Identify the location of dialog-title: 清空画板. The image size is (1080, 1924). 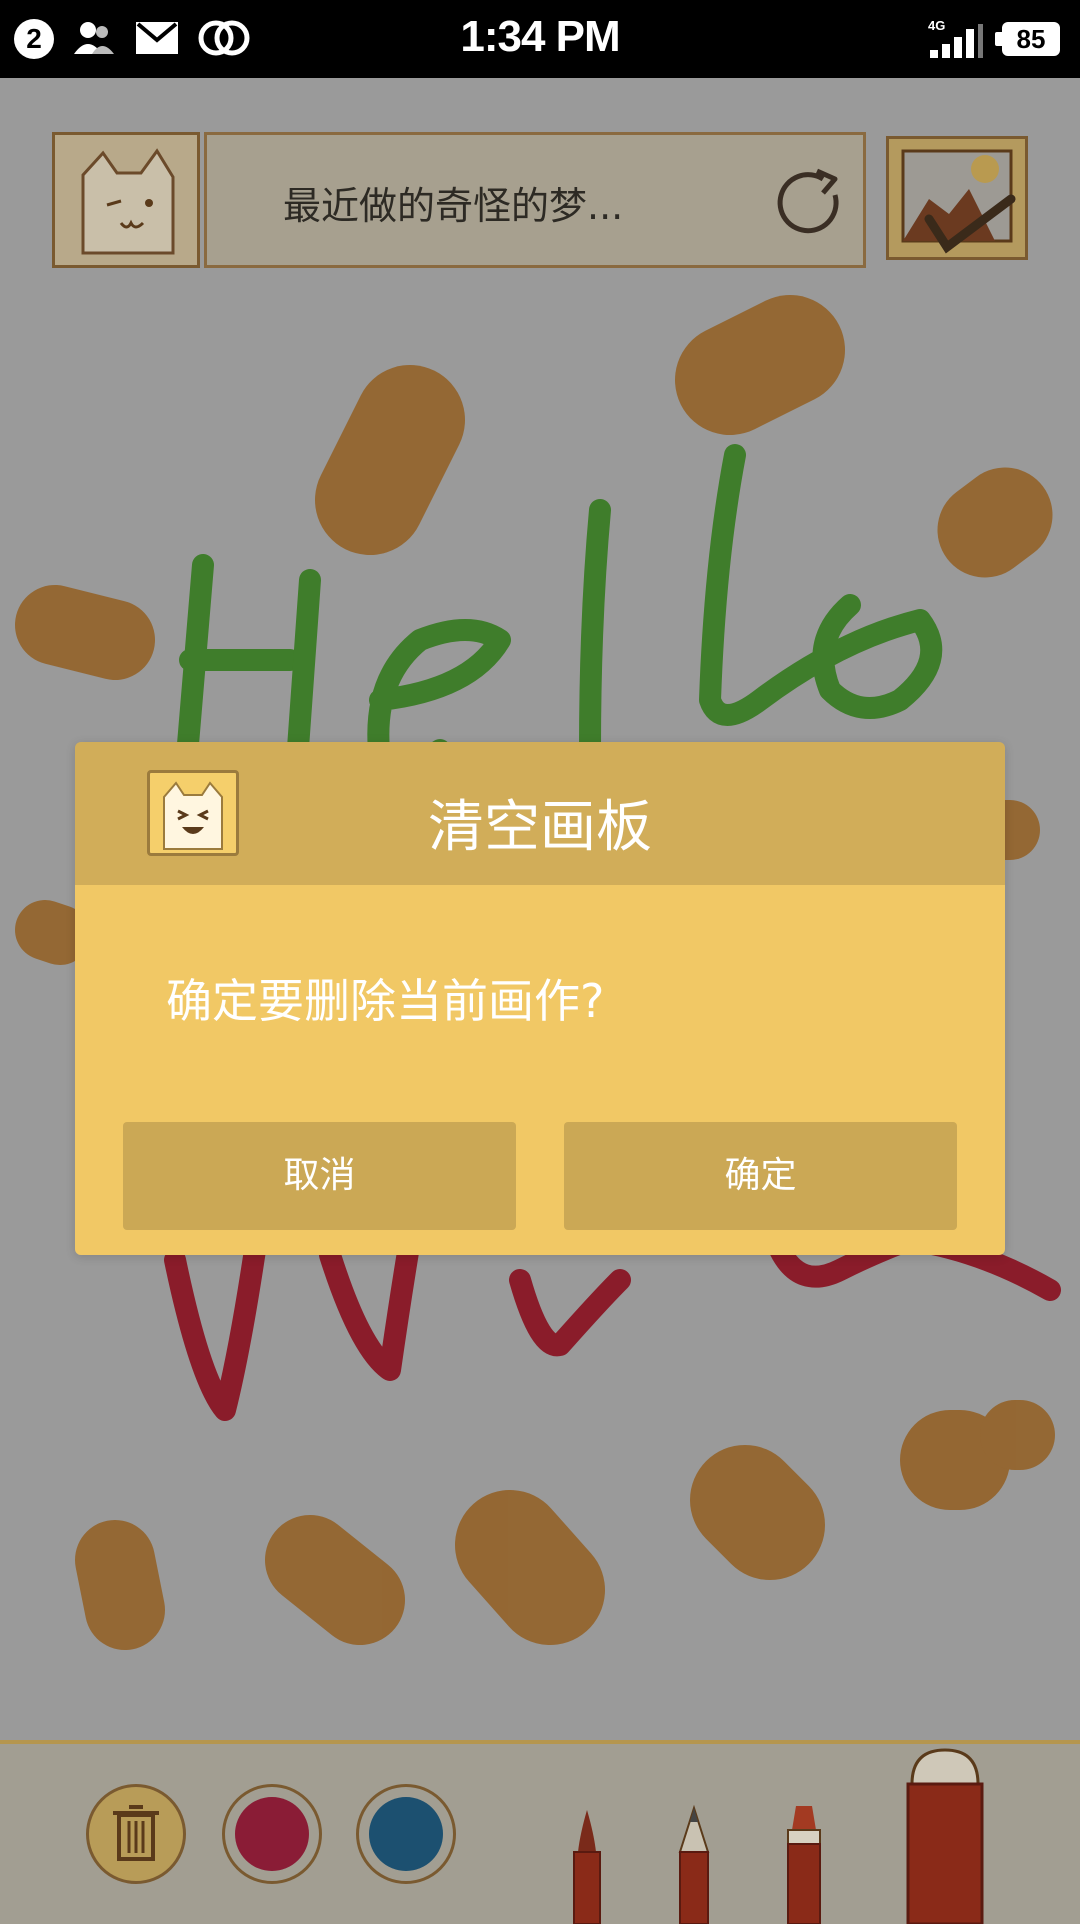
(540, 827).